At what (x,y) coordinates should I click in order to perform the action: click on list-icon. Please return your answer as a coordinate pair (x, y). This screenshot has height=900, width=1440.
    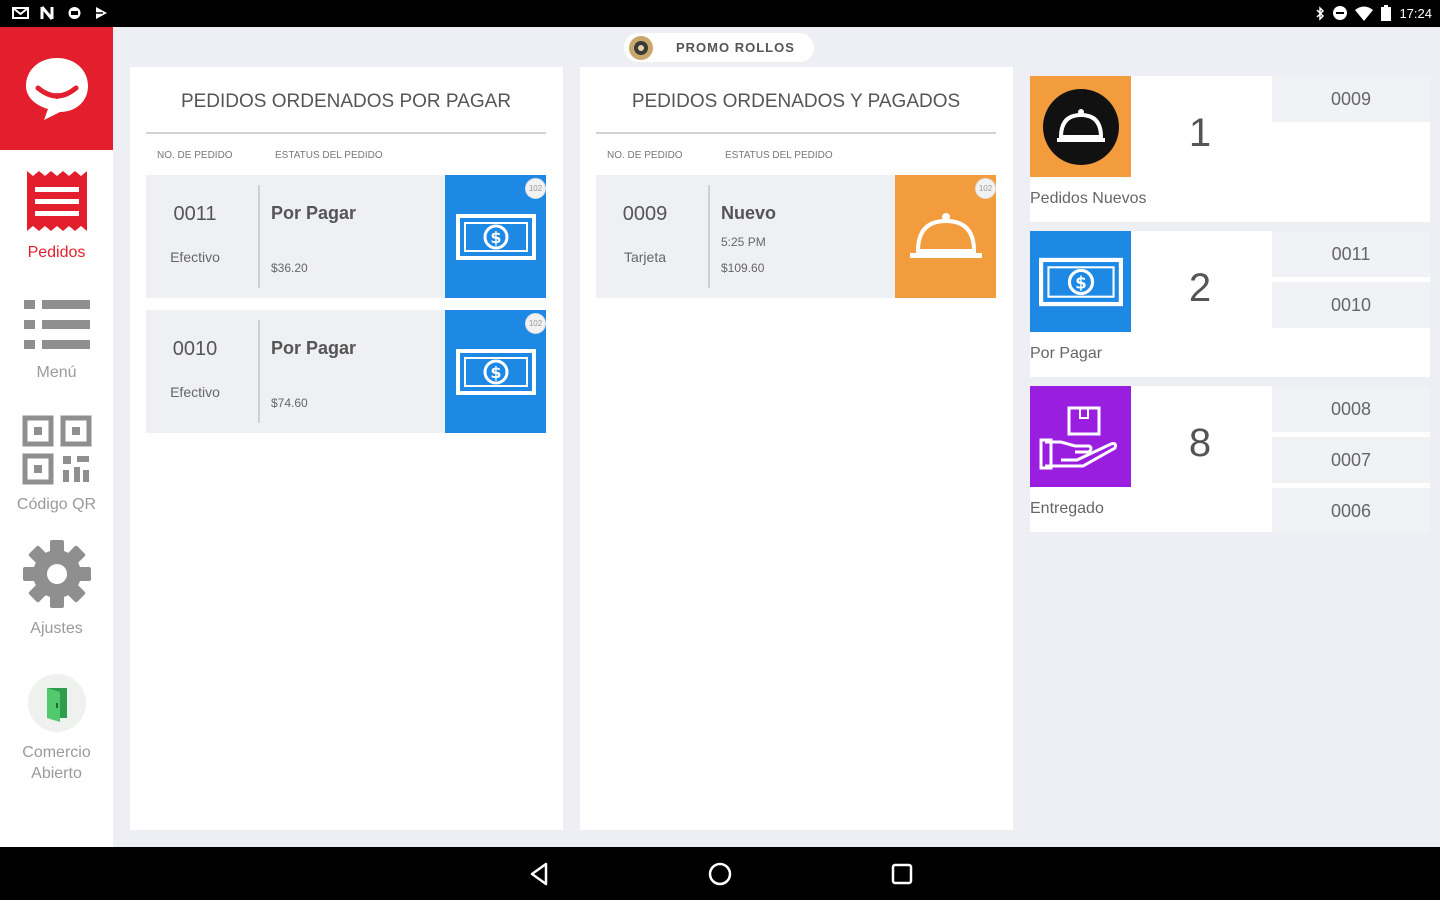
    Looking at the image, I should click on (56, 324).